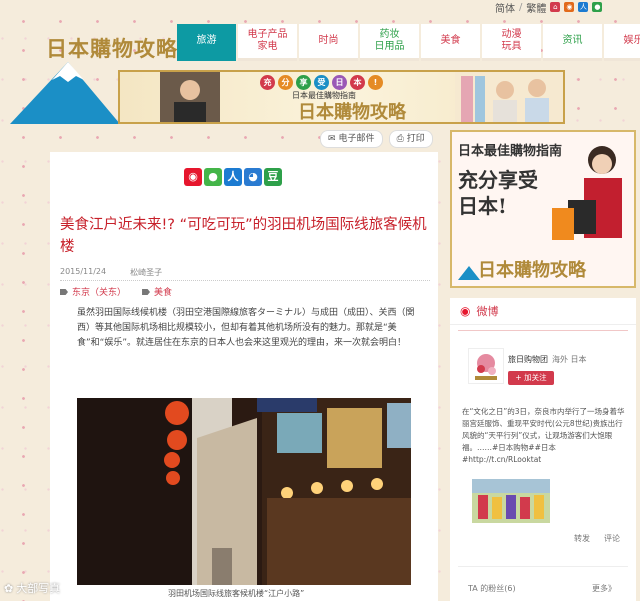 This screenshot has height=601, width=640. I want to click on comment-link: 评论, so click(612, 538).